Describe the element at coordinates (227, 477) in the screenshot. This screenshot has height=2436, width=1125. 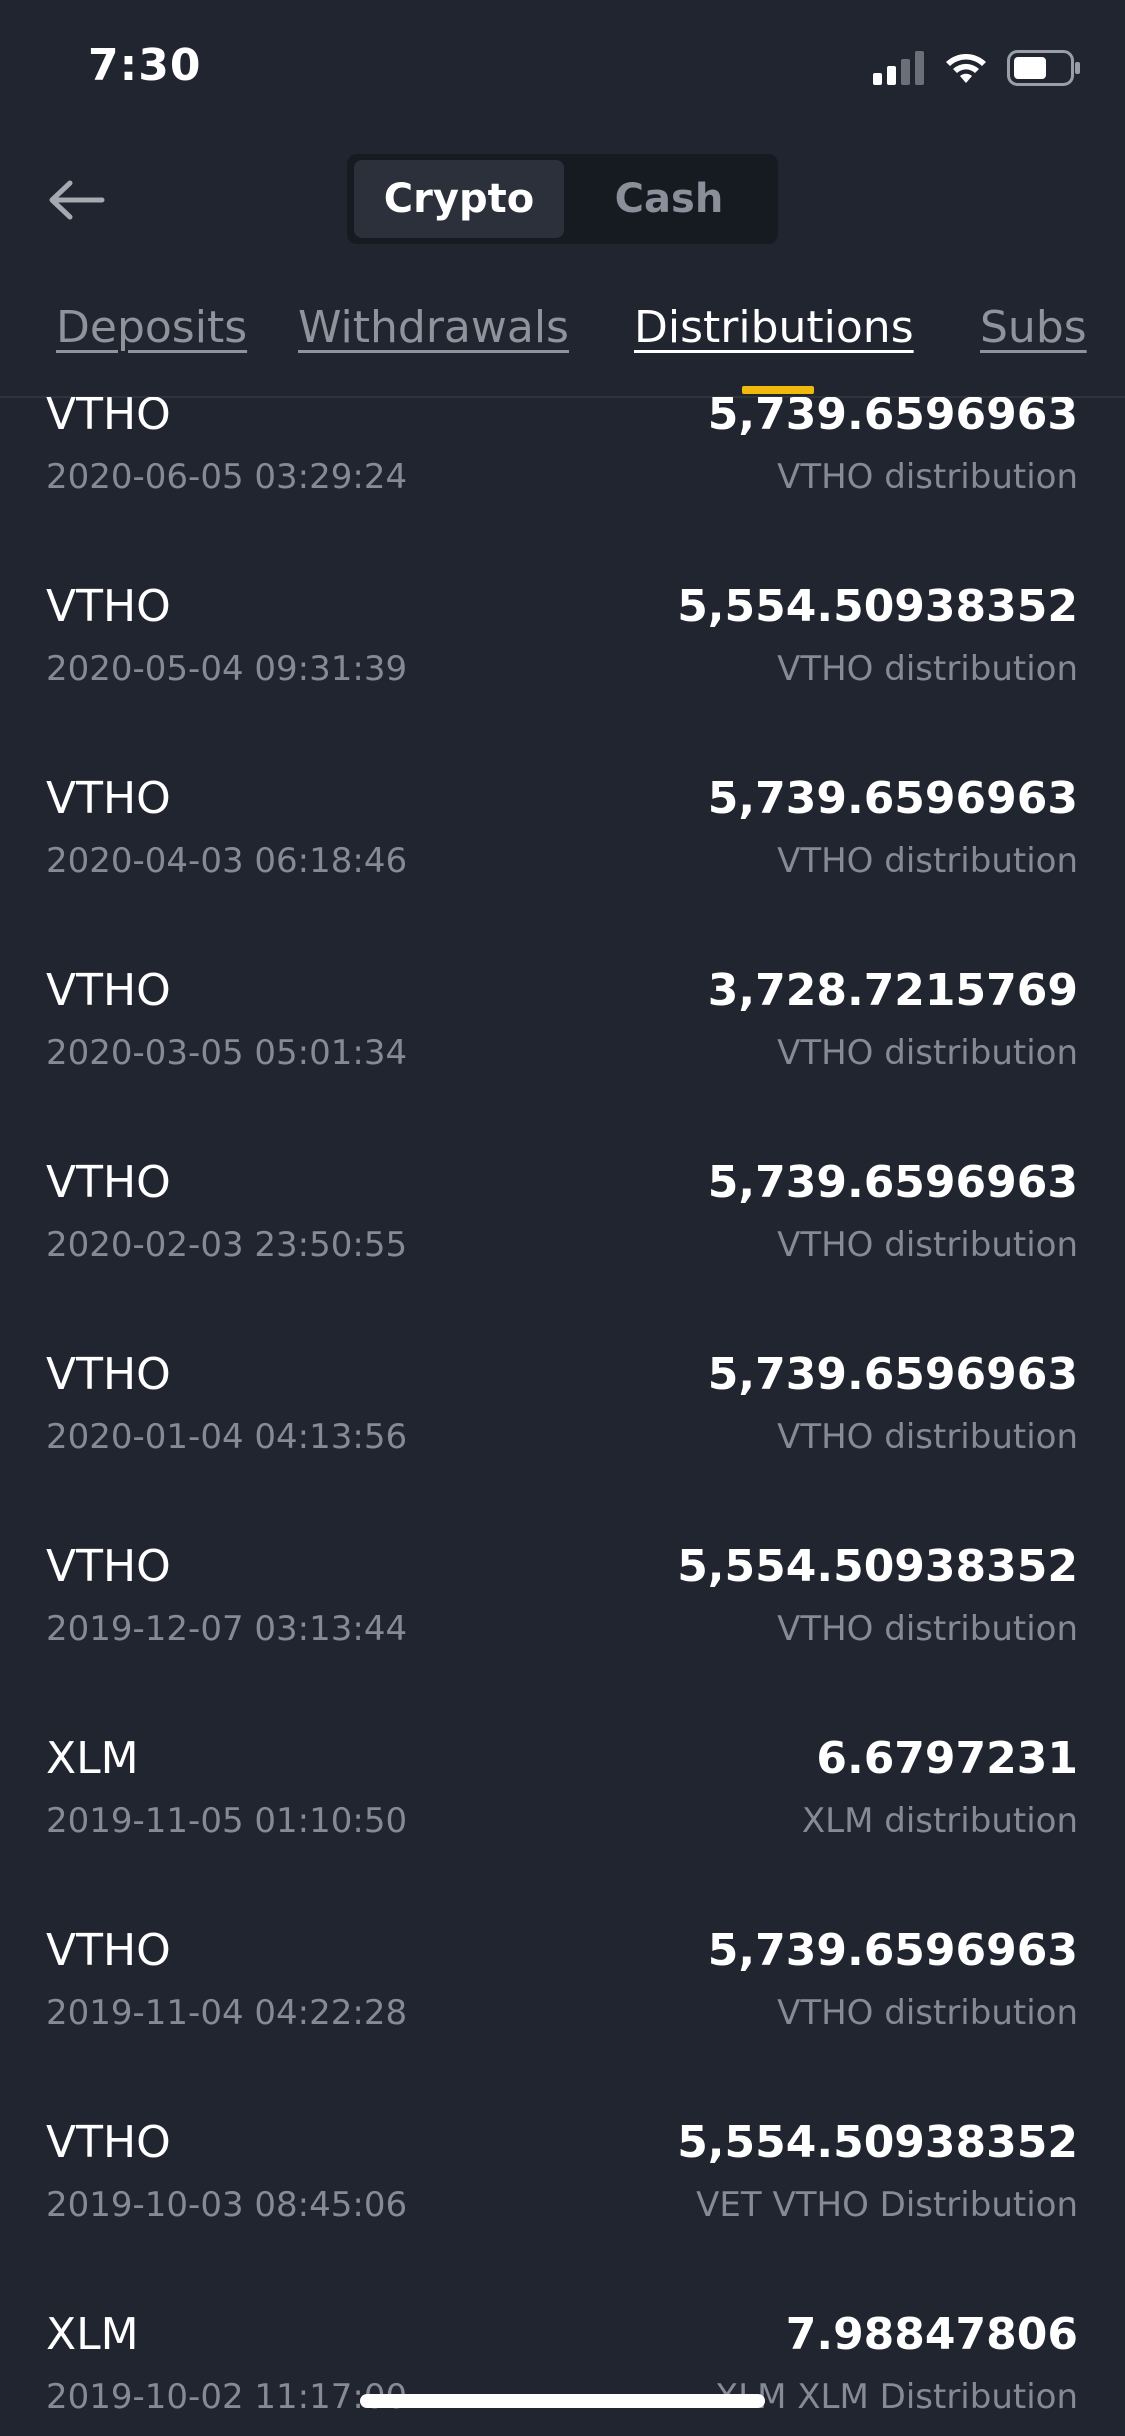
I see `transaction-date: 2020-06-05 03:29:24` at that location.